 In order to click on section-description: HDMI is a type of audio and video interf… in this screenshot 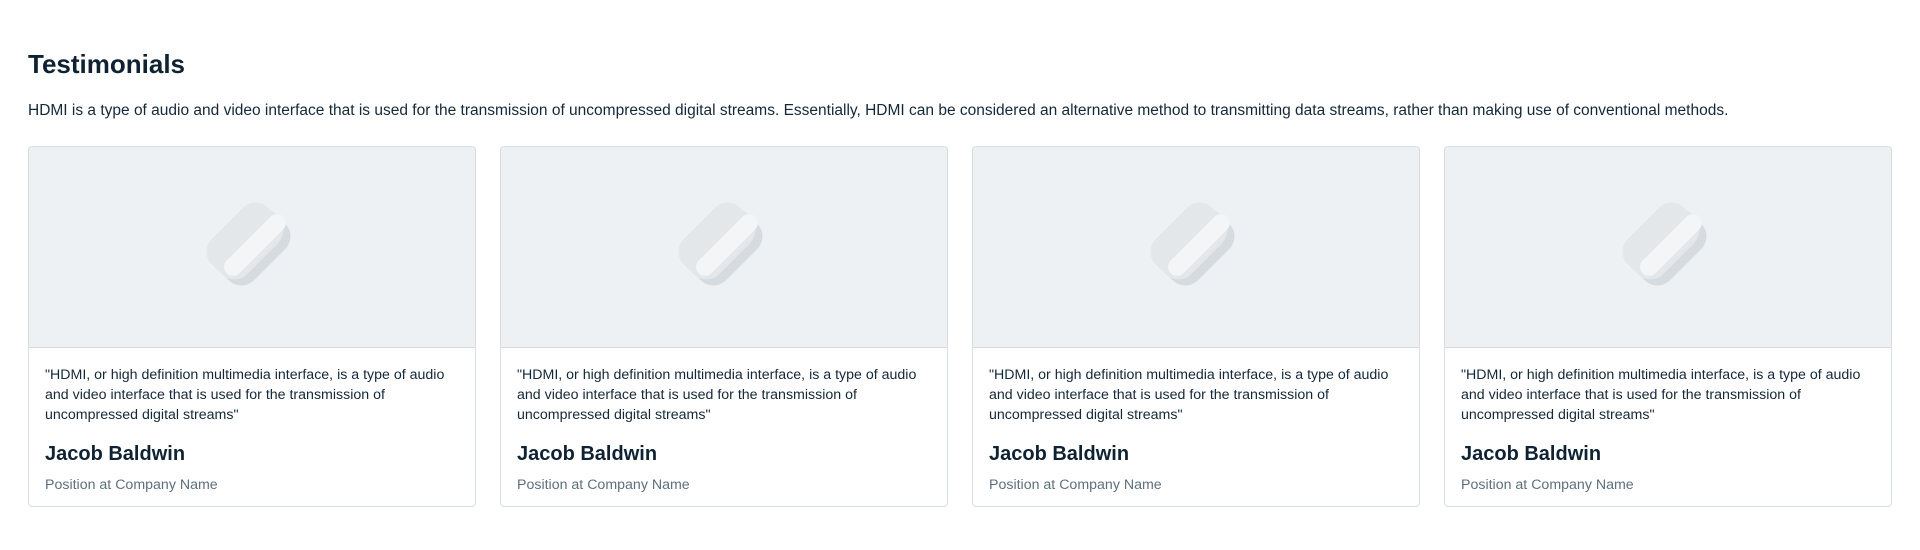, I will do `click(878, 110)`.